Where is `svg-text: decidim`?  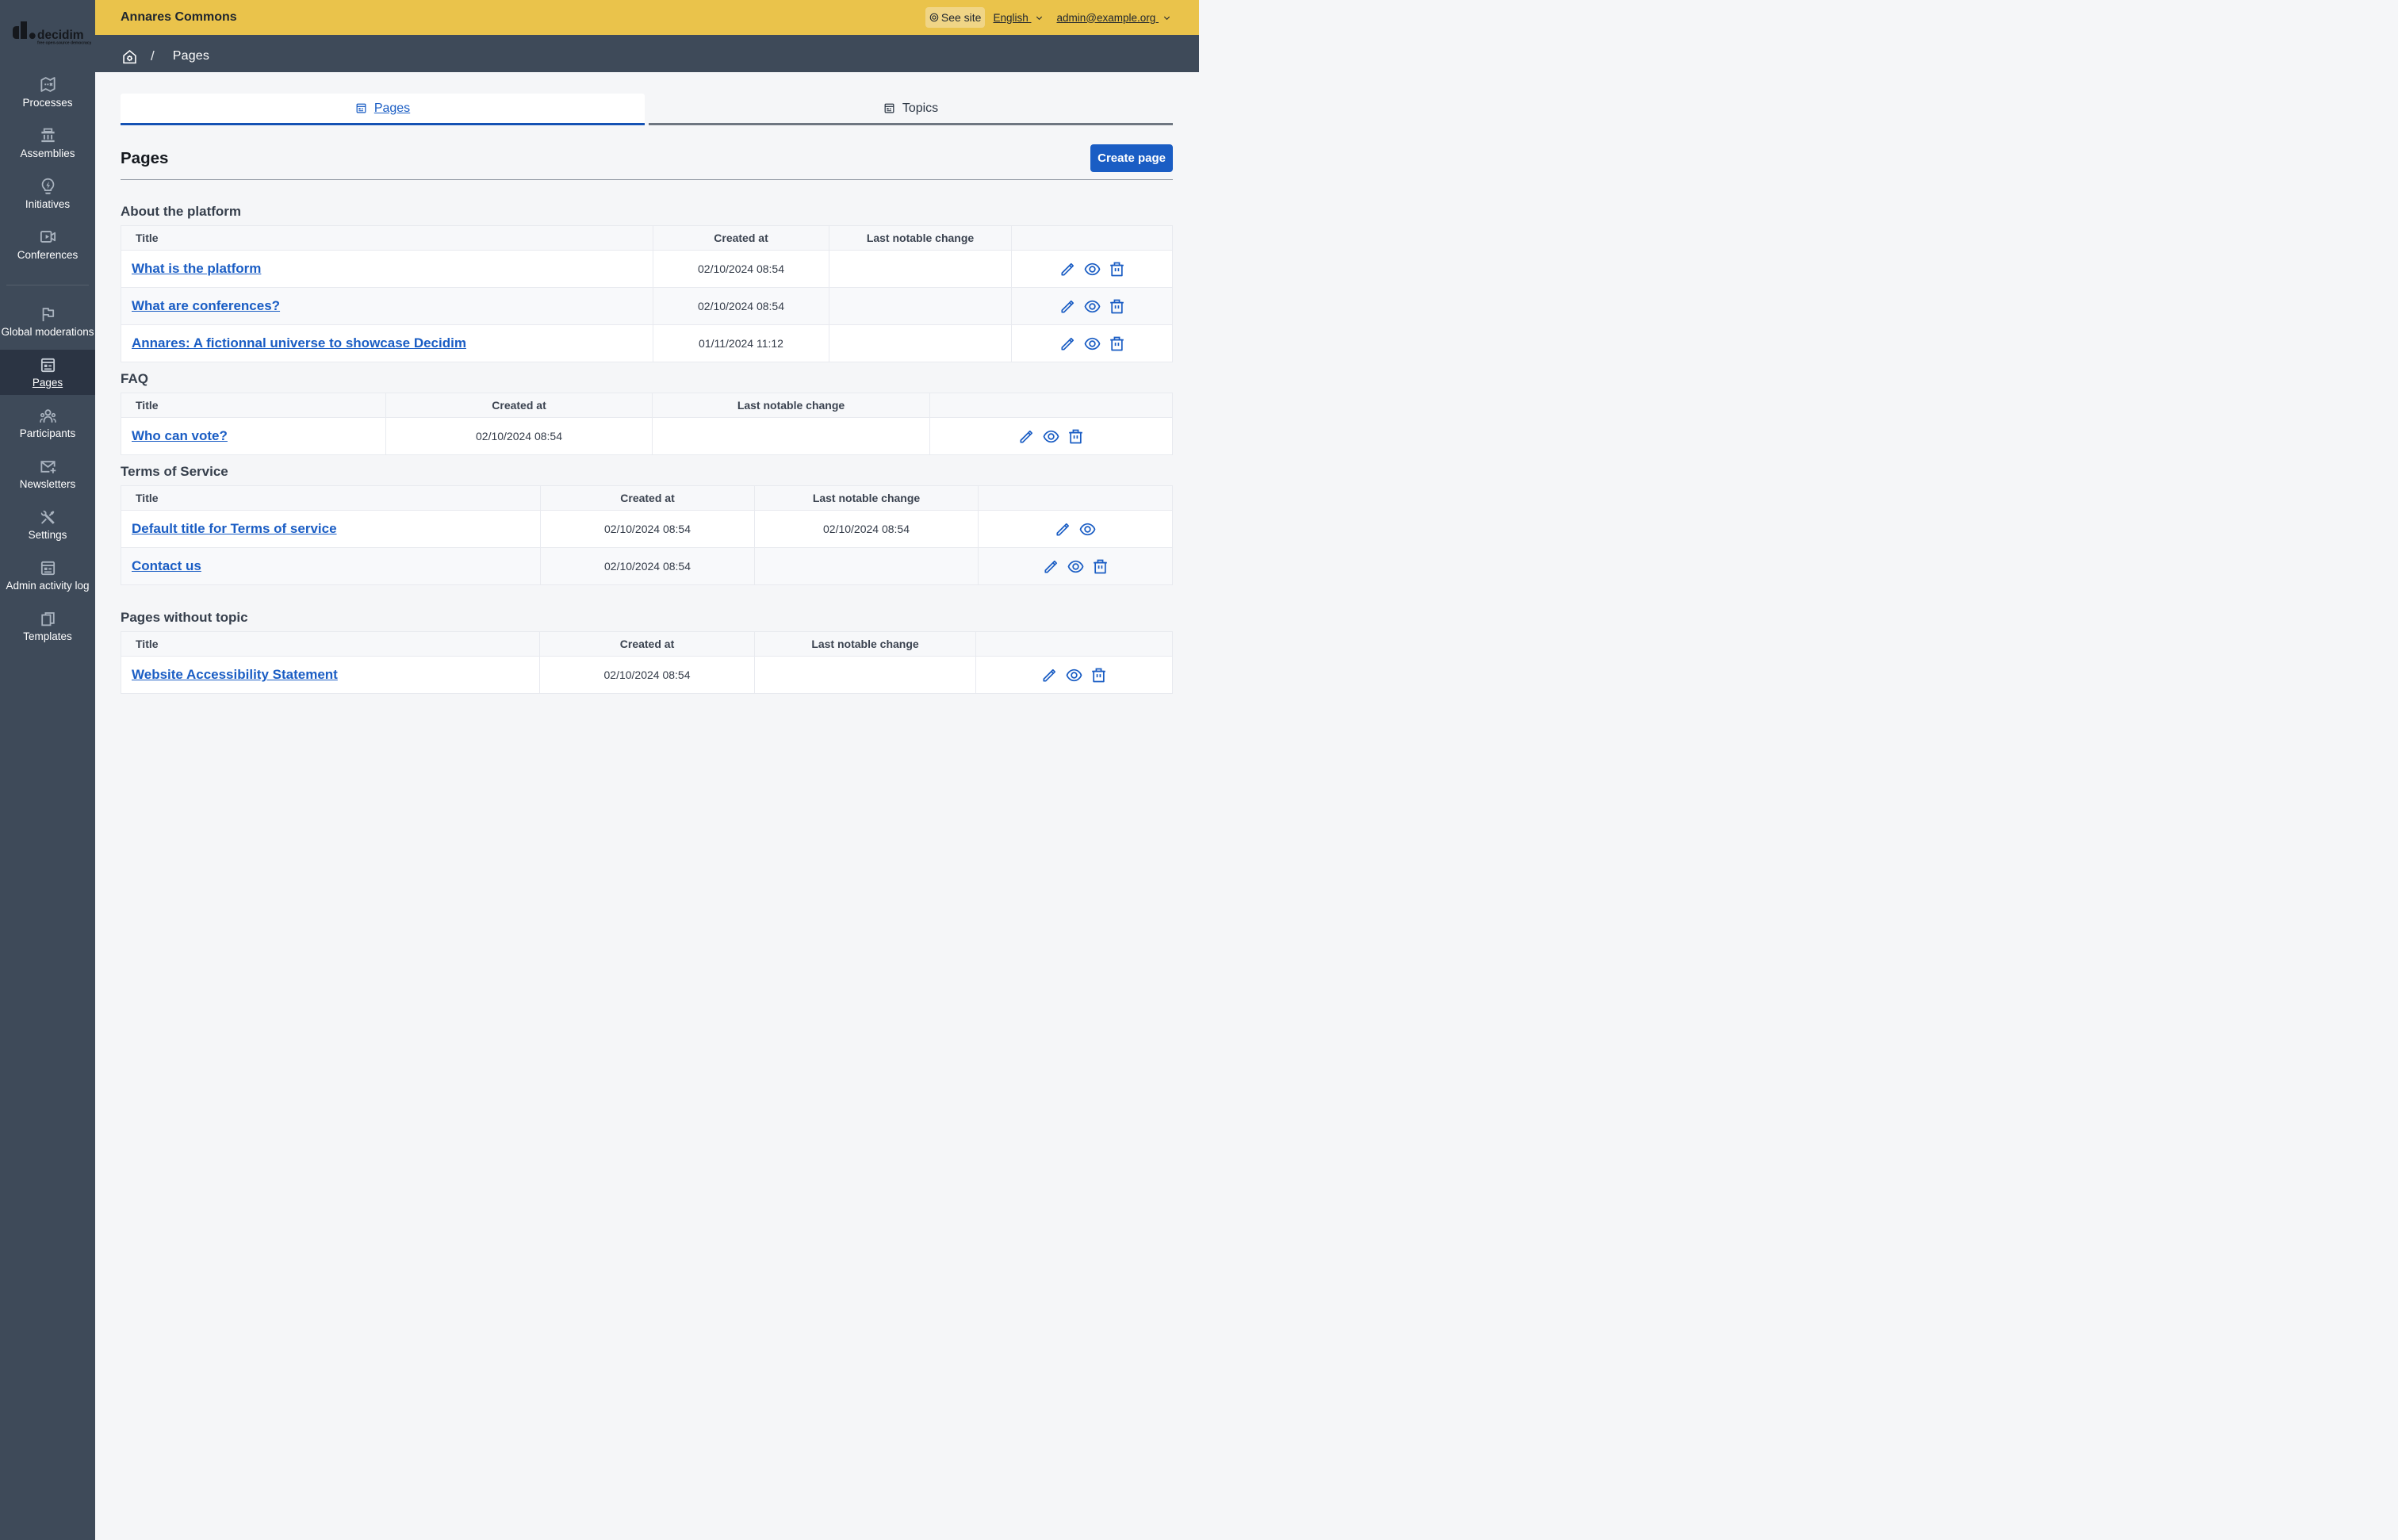
svg-text: decidim is located at coordinates (61, 35).